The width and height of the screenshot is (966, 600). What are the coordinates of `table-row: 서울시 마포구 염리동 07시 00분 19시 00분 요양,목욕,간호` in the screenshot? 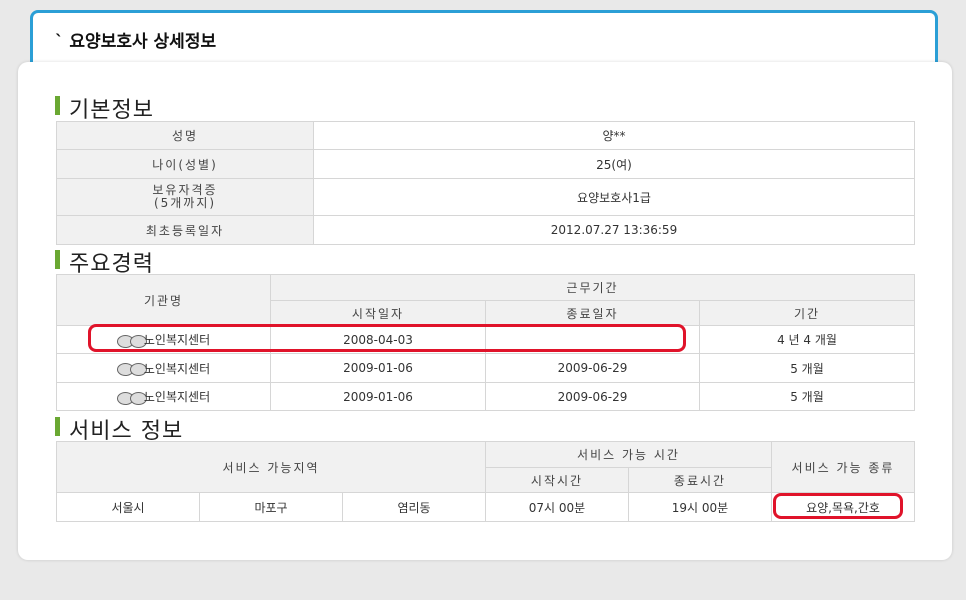 It's located at (486, 507).